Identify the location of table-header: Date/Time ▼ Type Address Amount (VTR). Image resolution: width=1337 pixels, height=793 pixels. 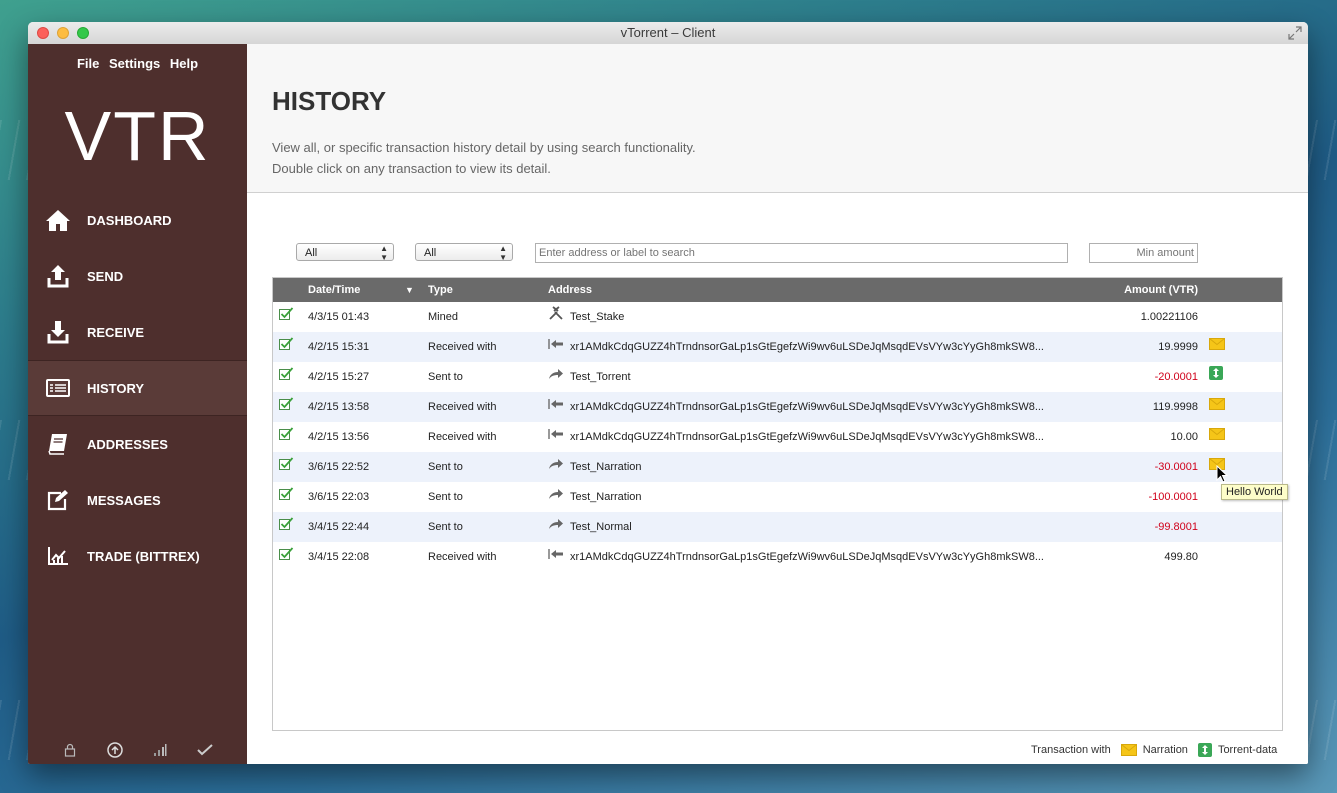
(777, 290).